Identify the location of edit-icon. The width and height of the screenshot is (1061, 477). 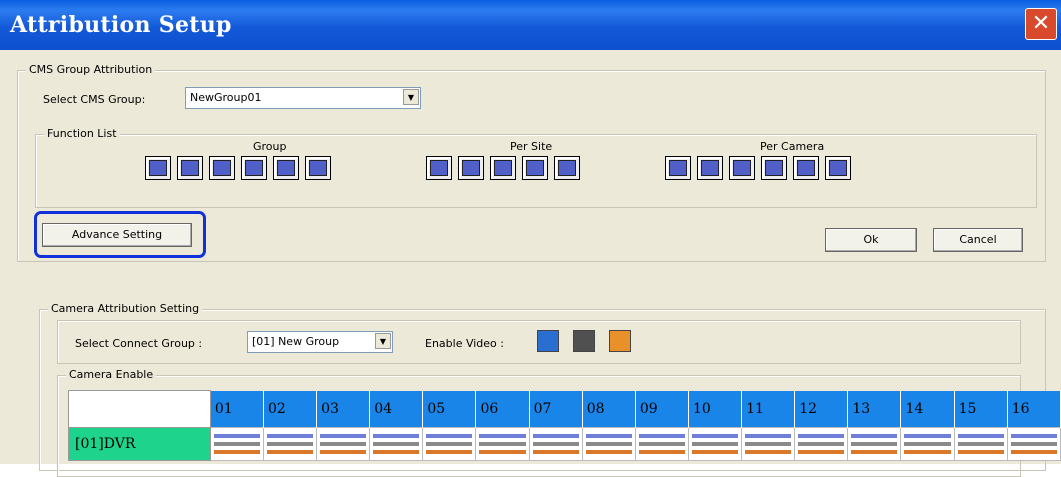
(710, 168).